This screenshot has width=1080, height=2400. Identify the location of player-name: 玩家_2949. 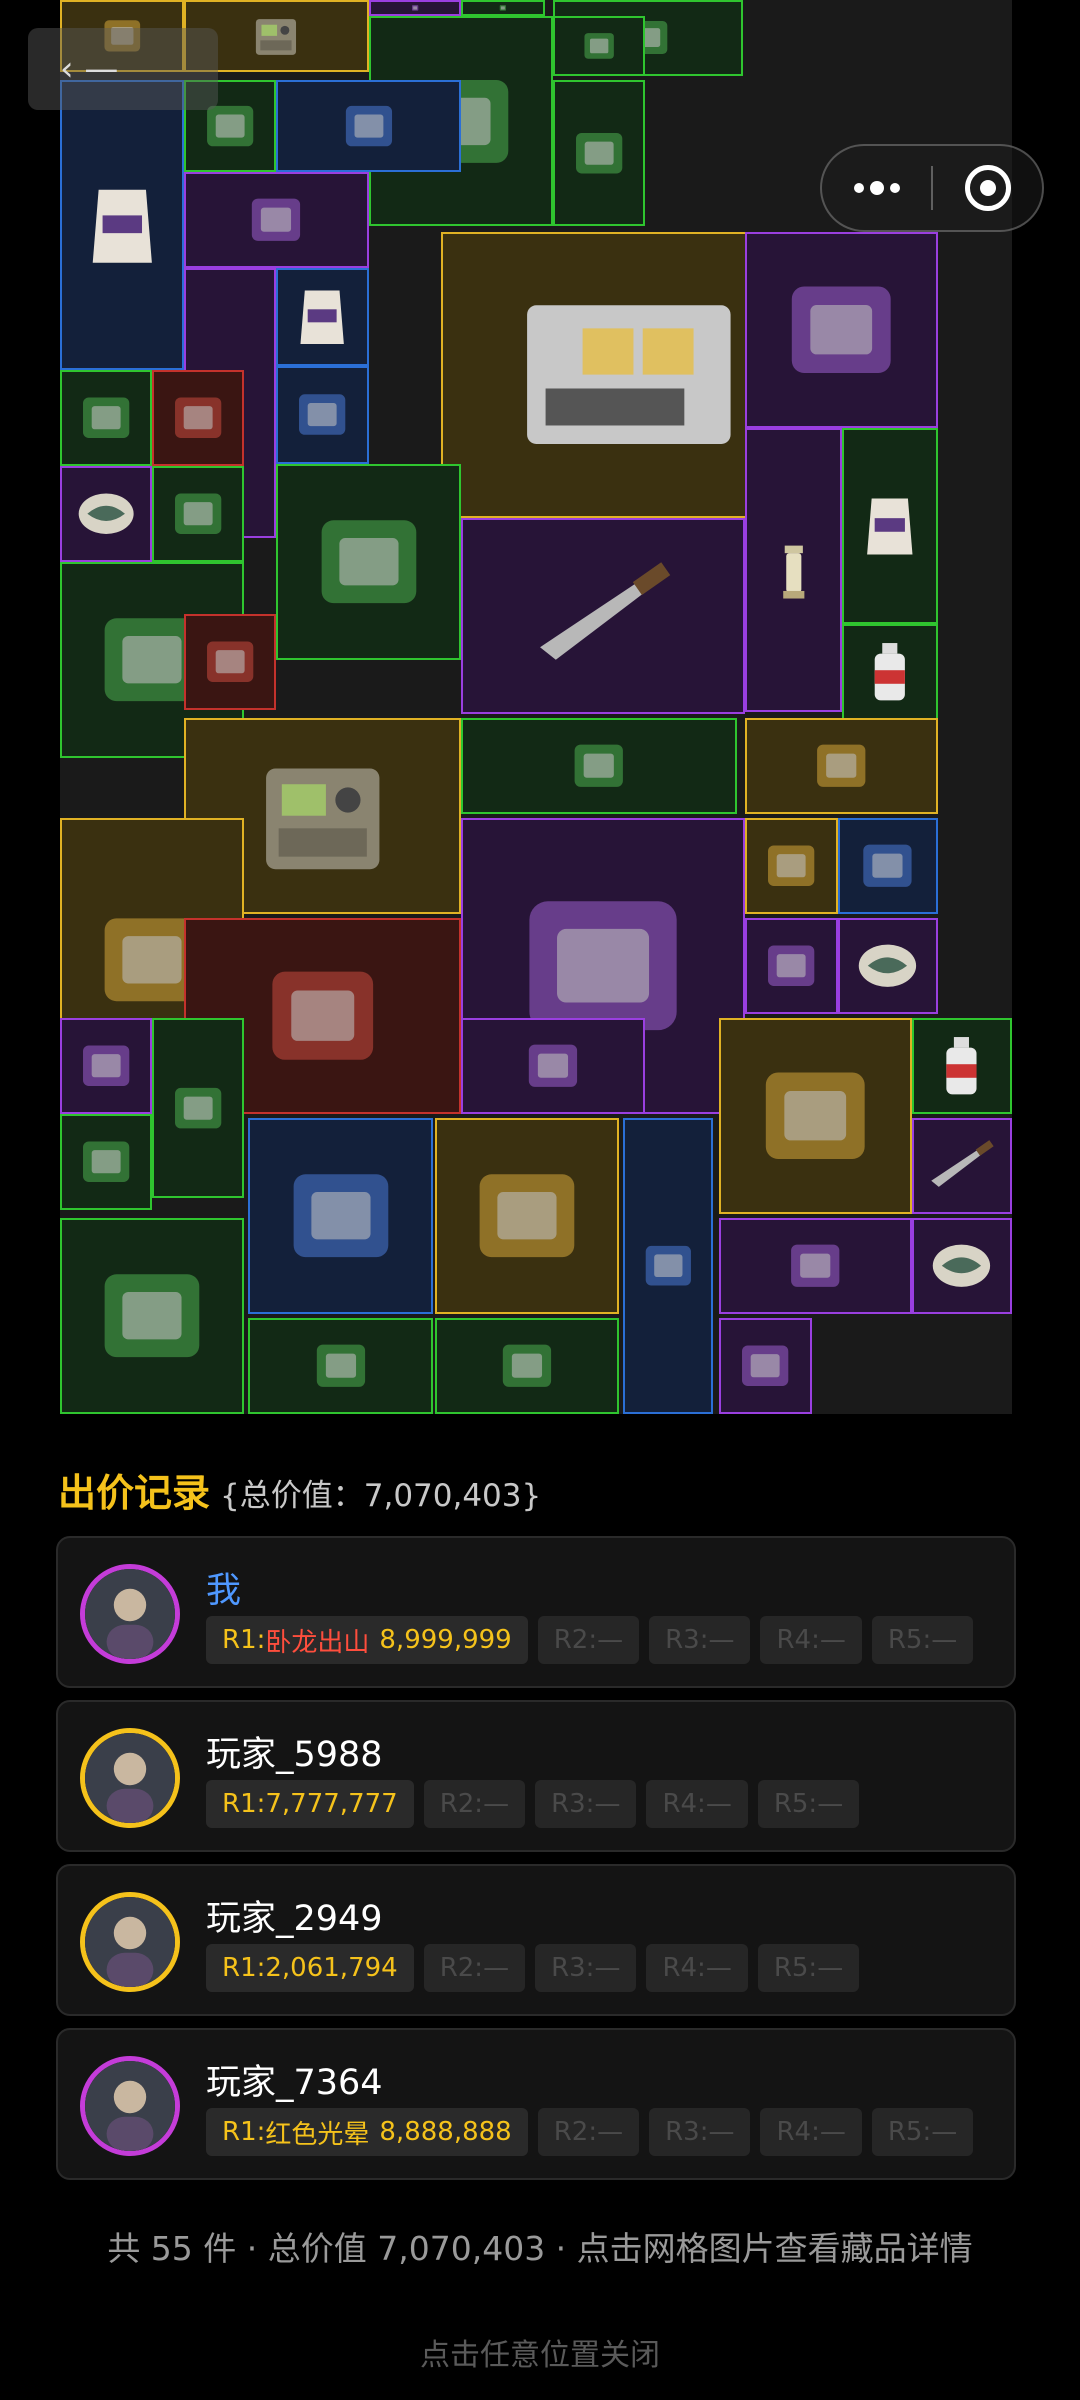
(294, 1919).